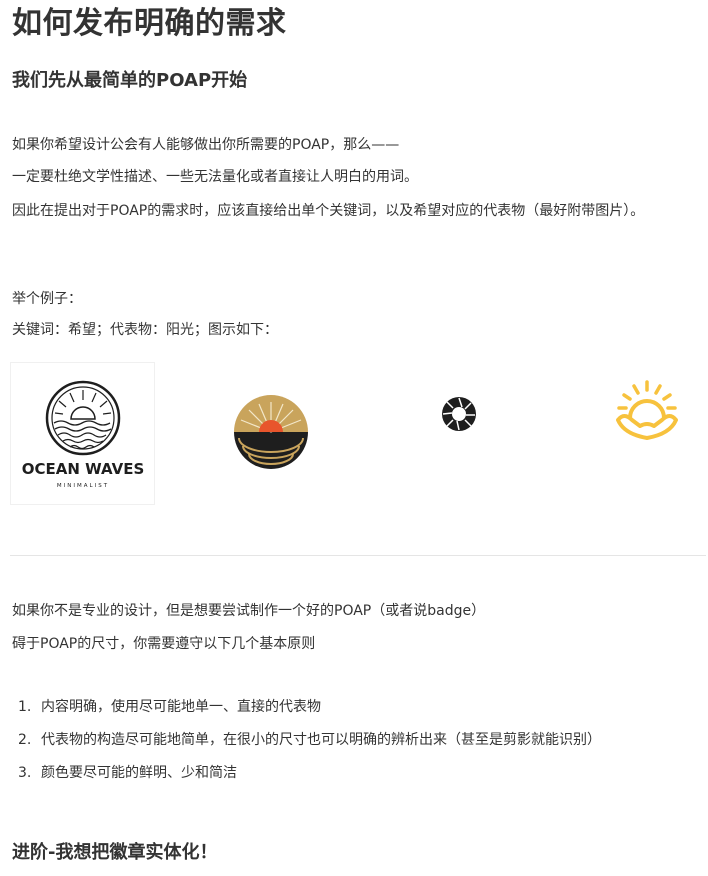 This screenshot has width=708, height=876. What do you see at coordinates (647, 407) in the screenshot?
I see `sun-in-hand-icon` at bounding box center [647, 407].